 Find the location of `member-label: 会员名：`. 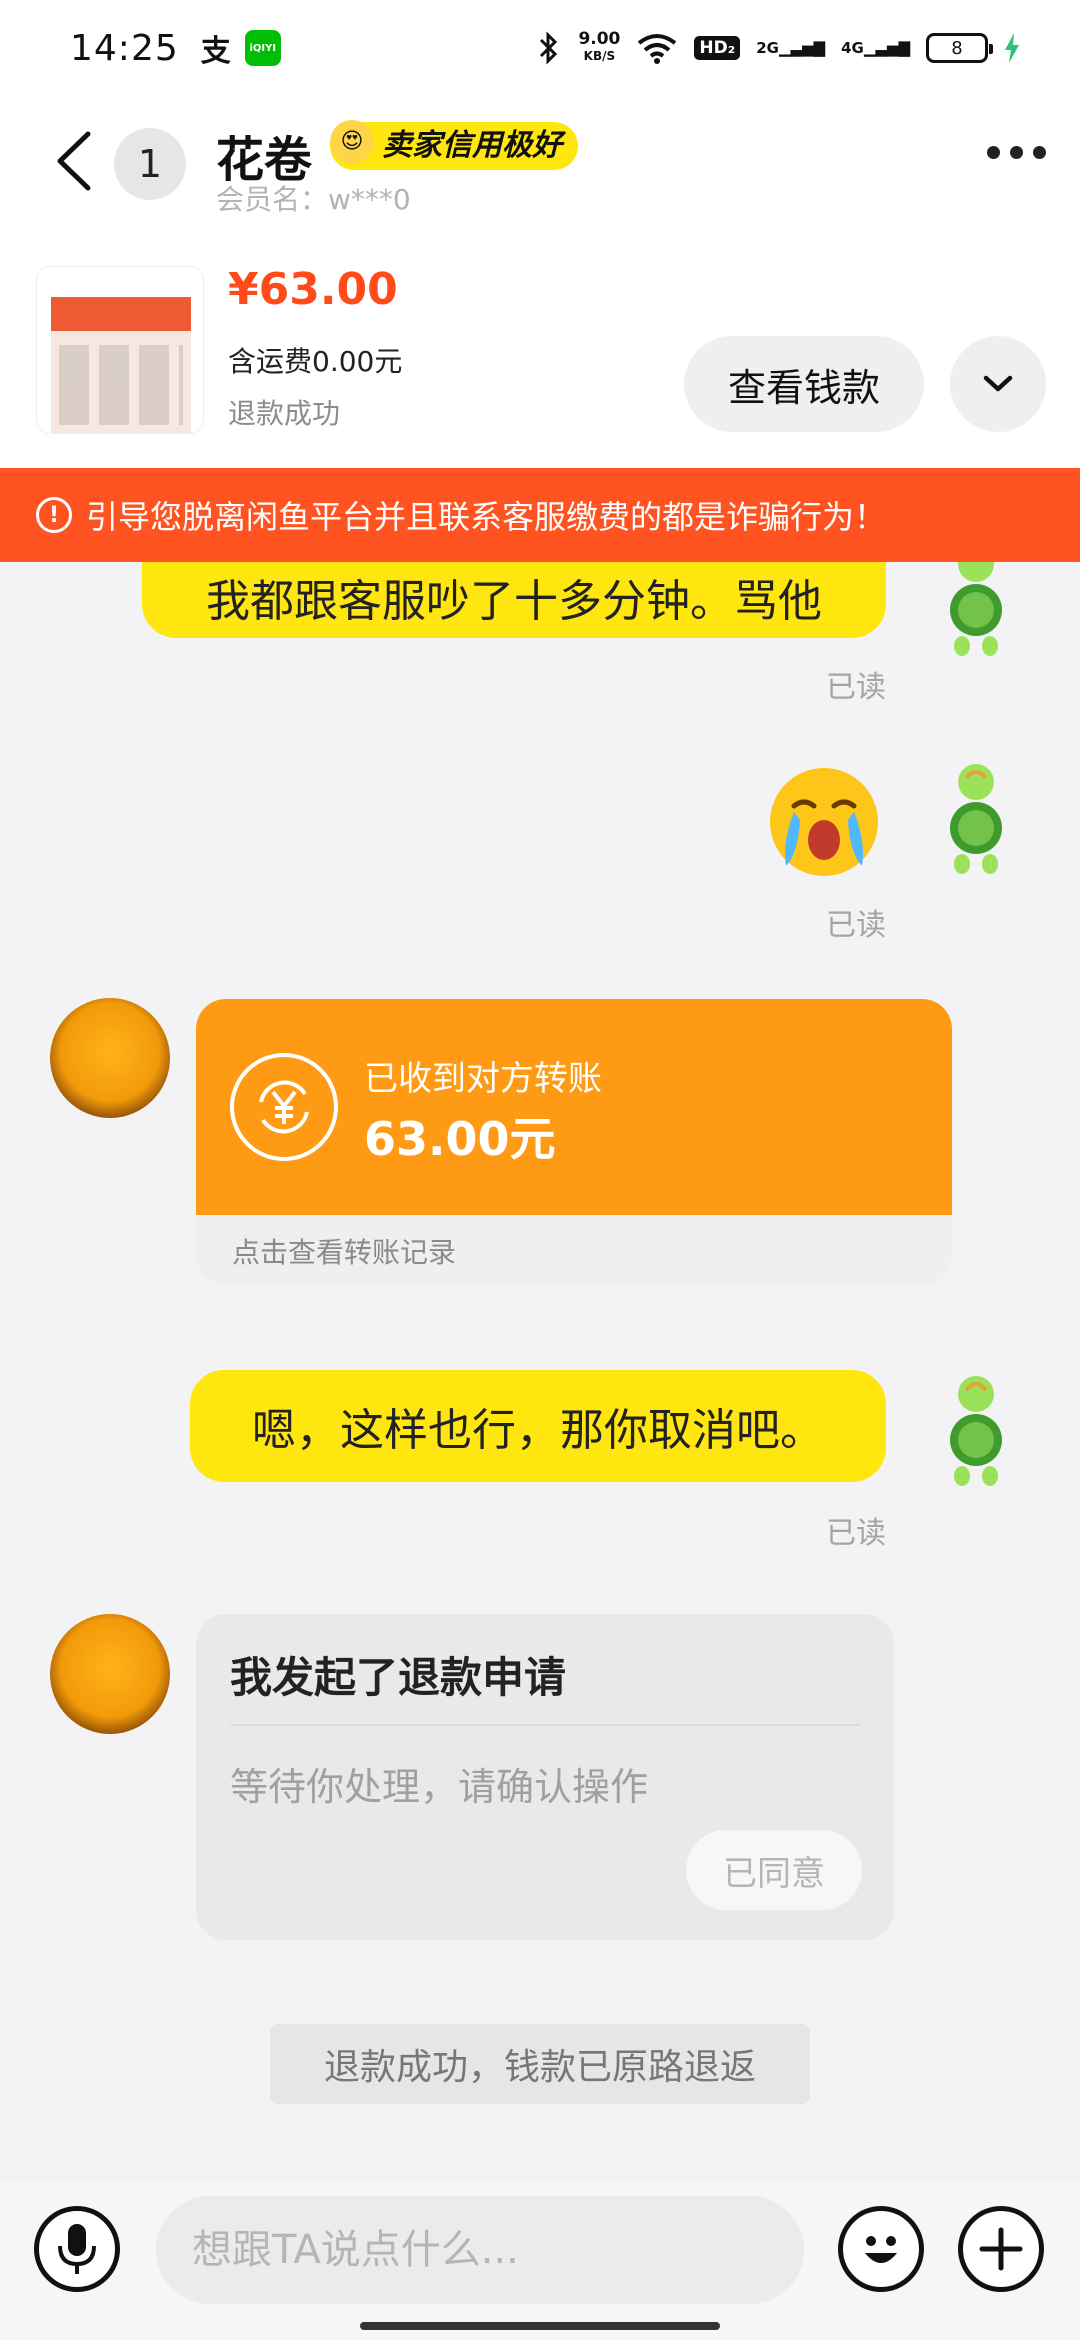

member-label: 会员名： is located at coordinates (272, 199).